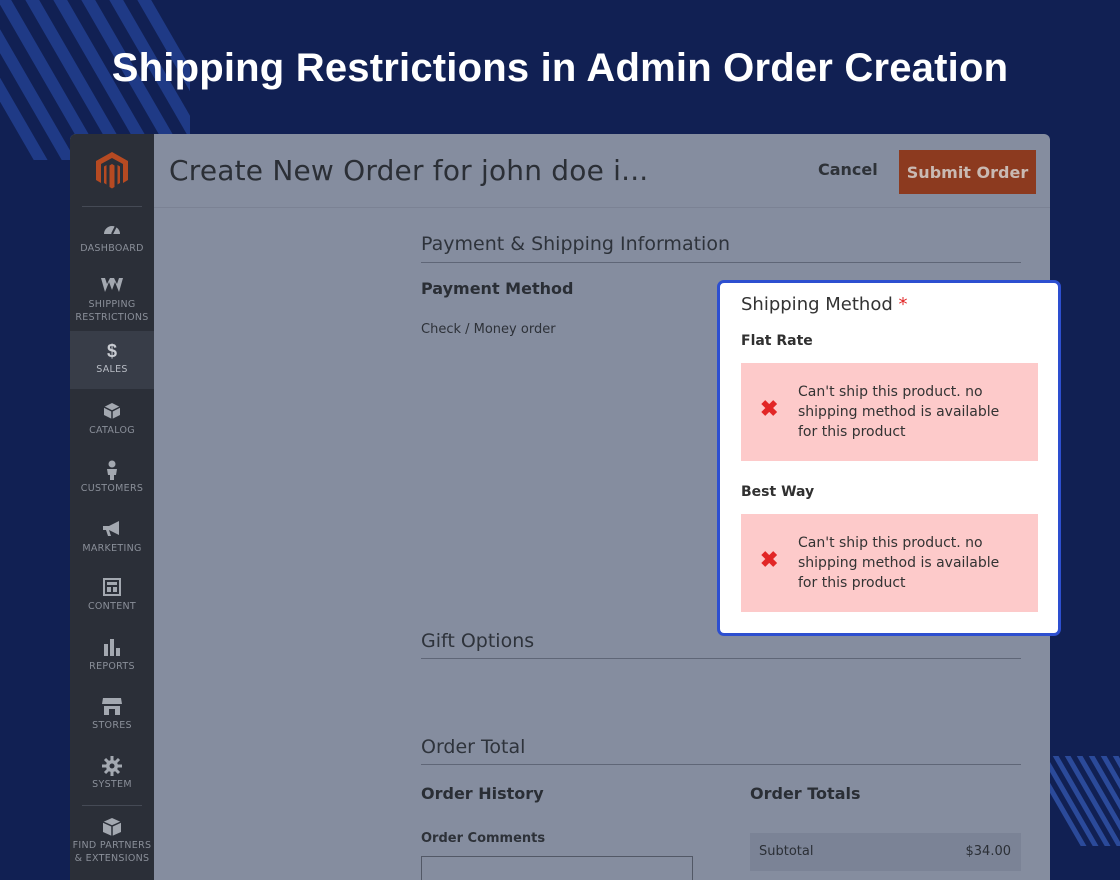 The width and height of the screenshot is (1120, 880). Describe the element at coordinates (112, 530) in the screenshot. I see `megaphone-icon` at that location.